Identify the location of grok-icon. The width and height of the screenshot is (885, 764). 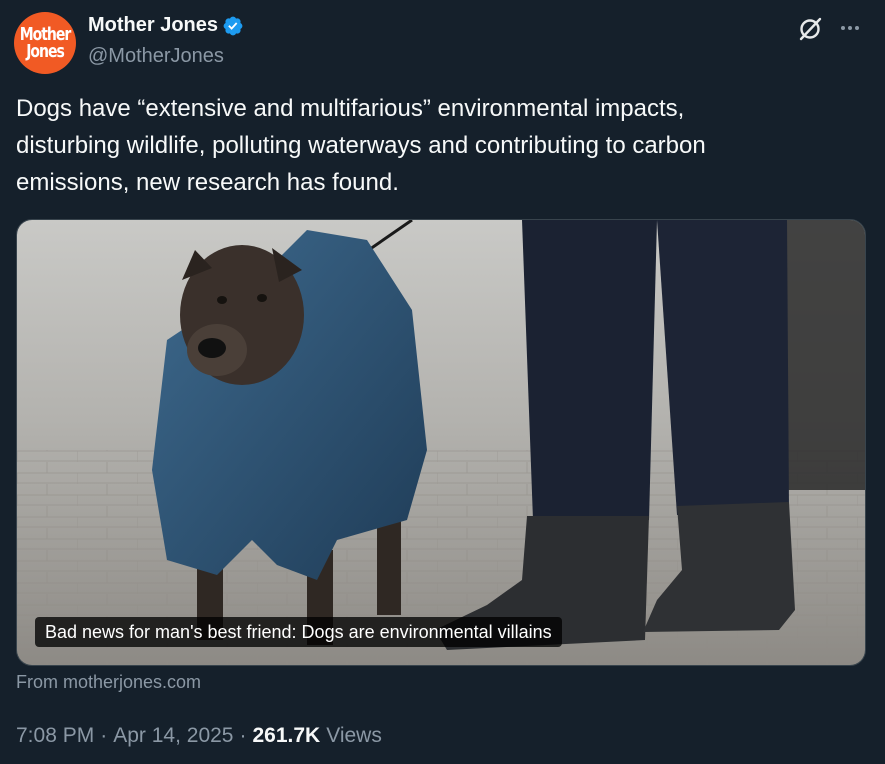
(810, 29).